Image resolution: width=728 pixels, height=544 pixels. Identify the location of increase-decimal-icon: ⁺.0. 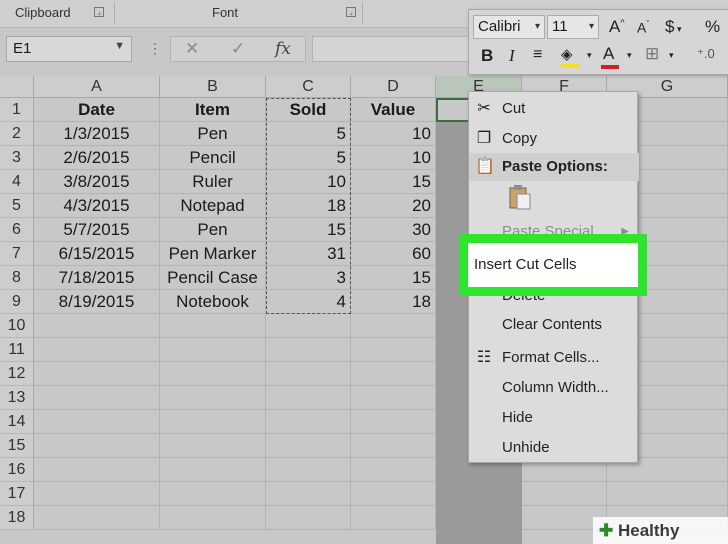
(706, 54).